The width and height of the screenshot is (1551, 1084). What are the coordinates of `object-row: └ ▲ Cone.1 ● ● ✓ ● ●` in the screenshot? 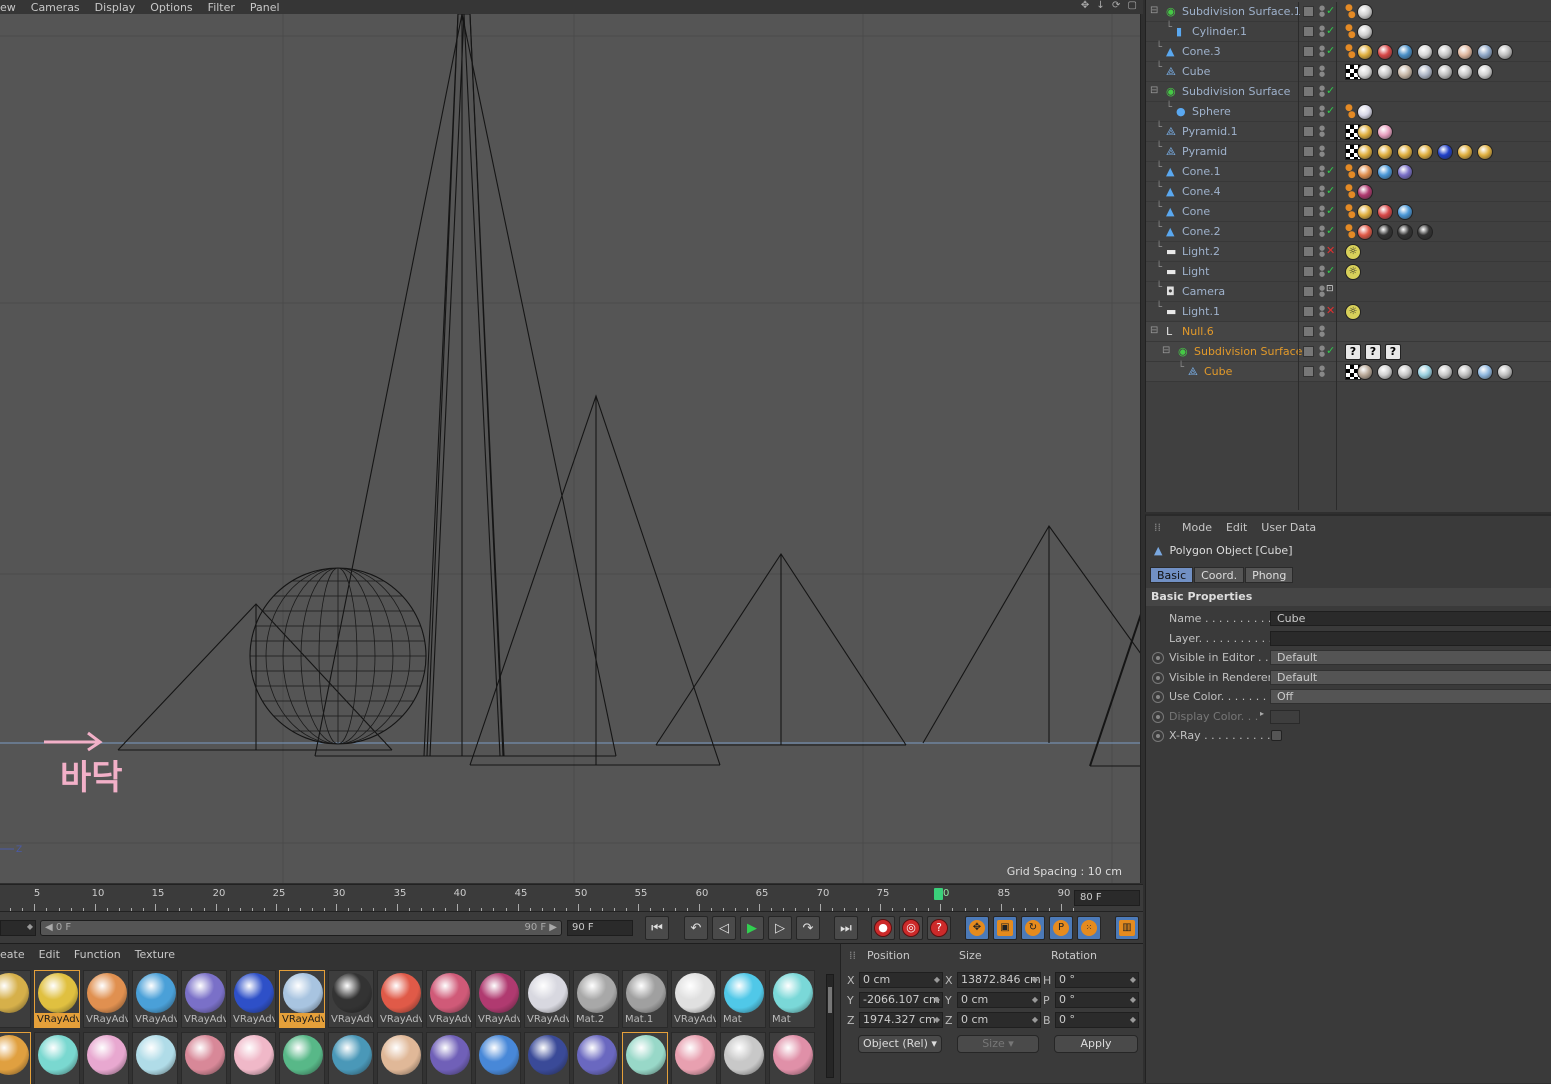 It's located at (1348, 172).